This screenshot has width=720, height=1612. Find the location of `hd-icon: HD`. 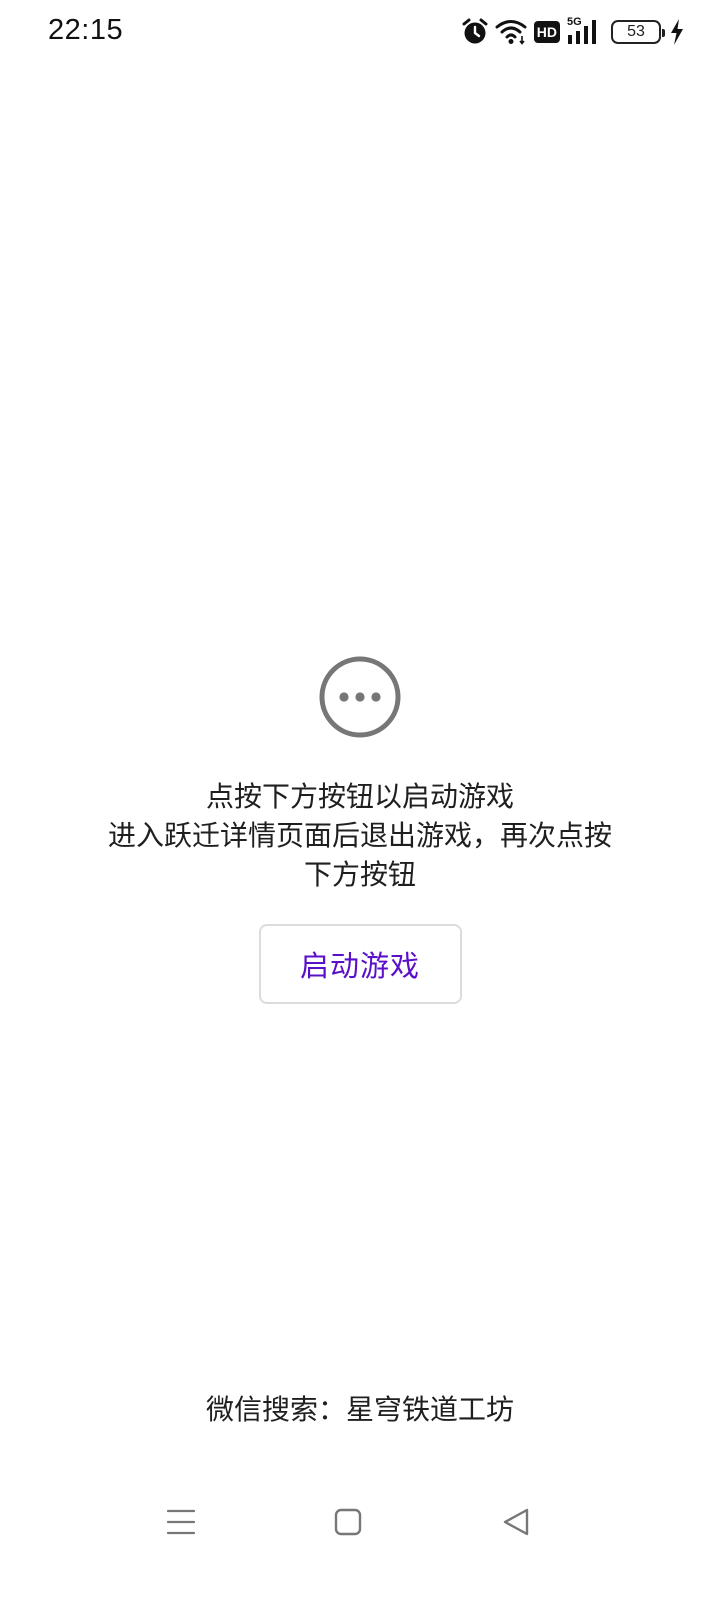

hd-icon: HD is located at coordinates (546, 32).